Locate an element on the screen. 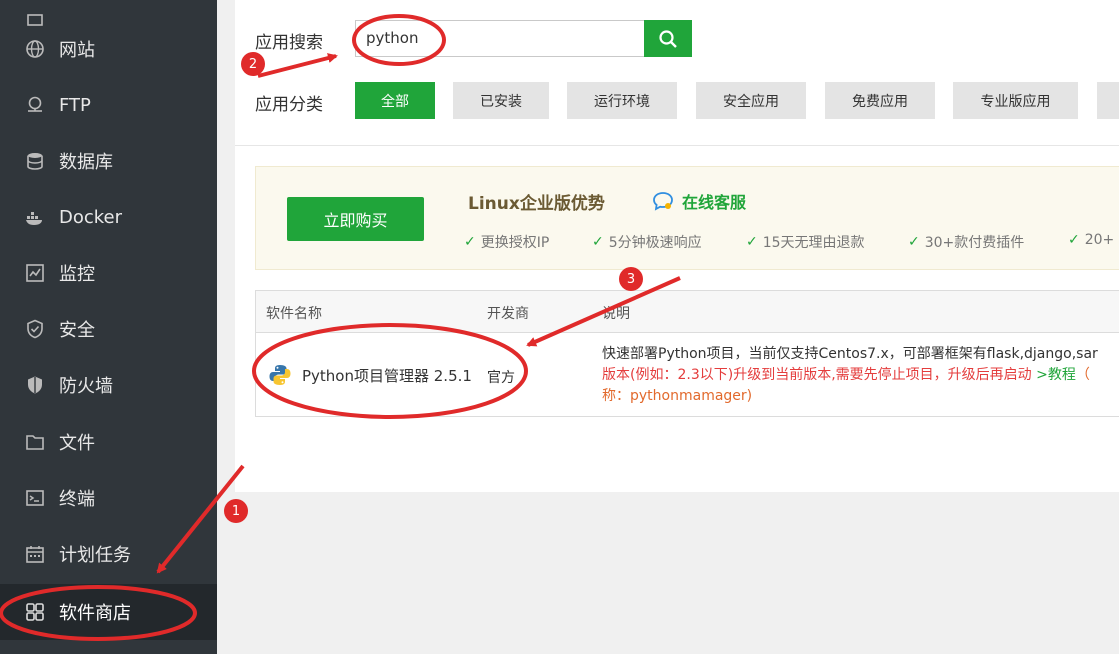 This screenshot has width=1119, height=654. sidebar-item-app-store: 软件商店 is located at coordinates (108, 612).